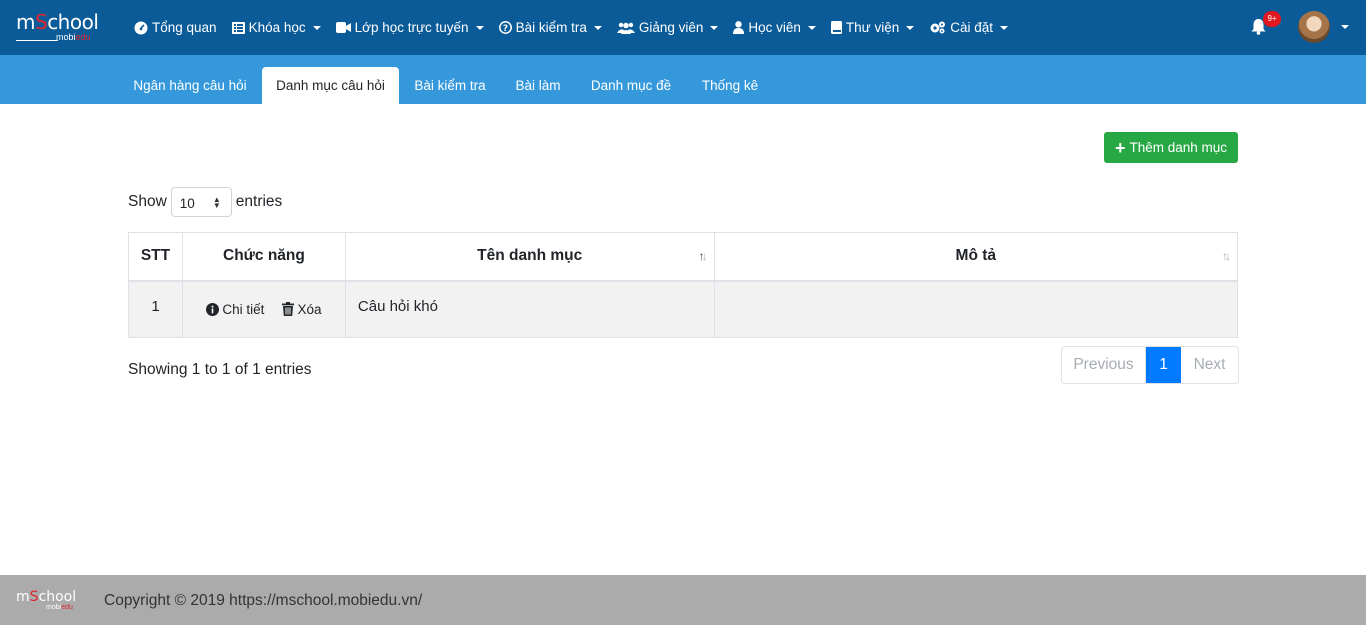  What do you see at coordinates (631, 85) in the screenshot?
I see `tab-danh-muc-de: Danh mục đề` at bounding box center [631, 85].